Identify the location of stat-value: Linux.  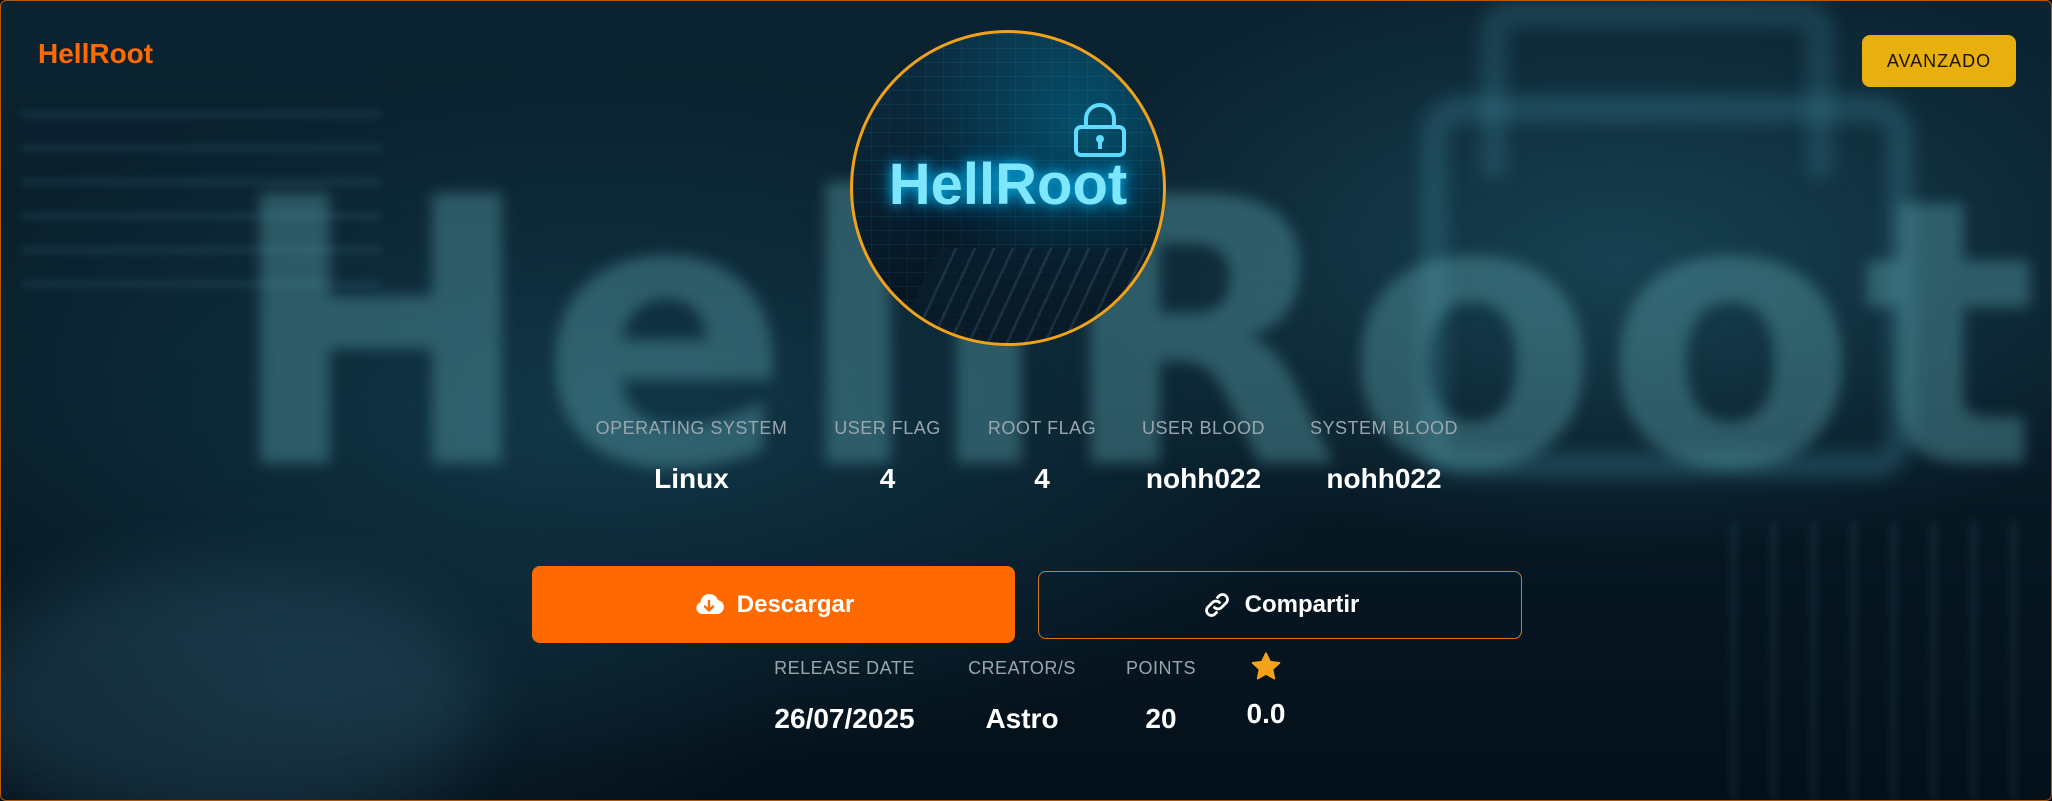
(691, 478).